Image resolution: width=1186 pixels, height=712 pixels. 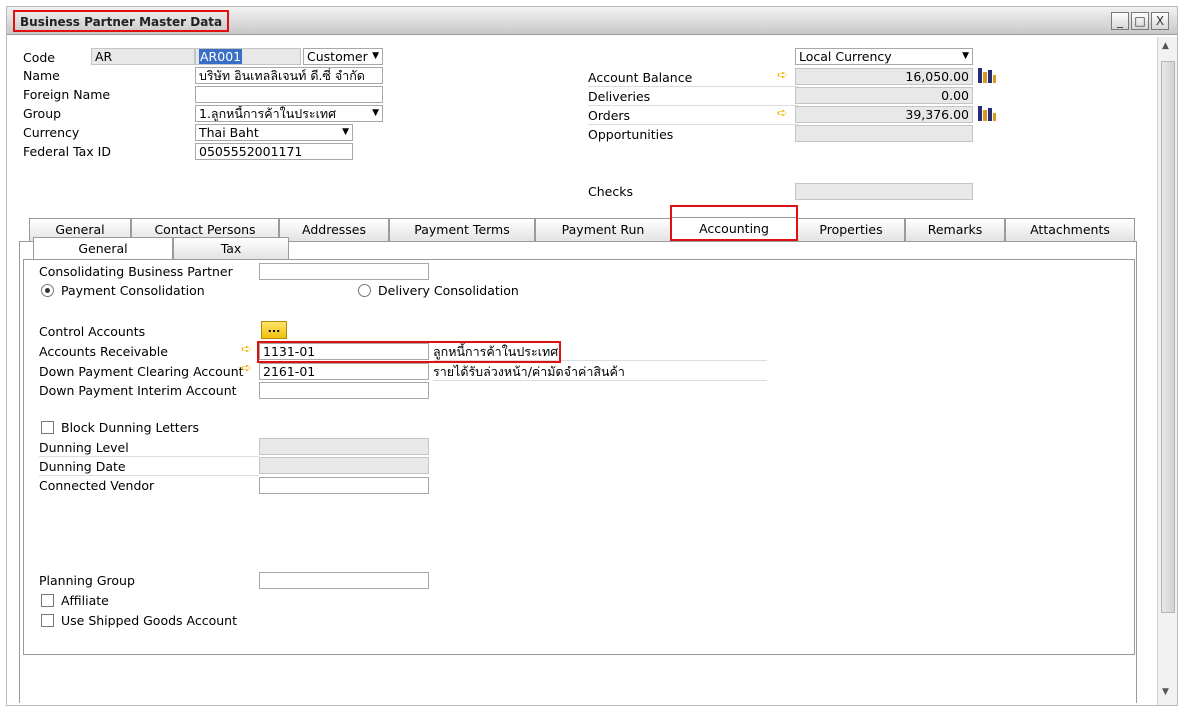 What do you see at coordinates (344, 580) in the screenshot?
I see `planning-group-field` at bounding box center [344, 580].